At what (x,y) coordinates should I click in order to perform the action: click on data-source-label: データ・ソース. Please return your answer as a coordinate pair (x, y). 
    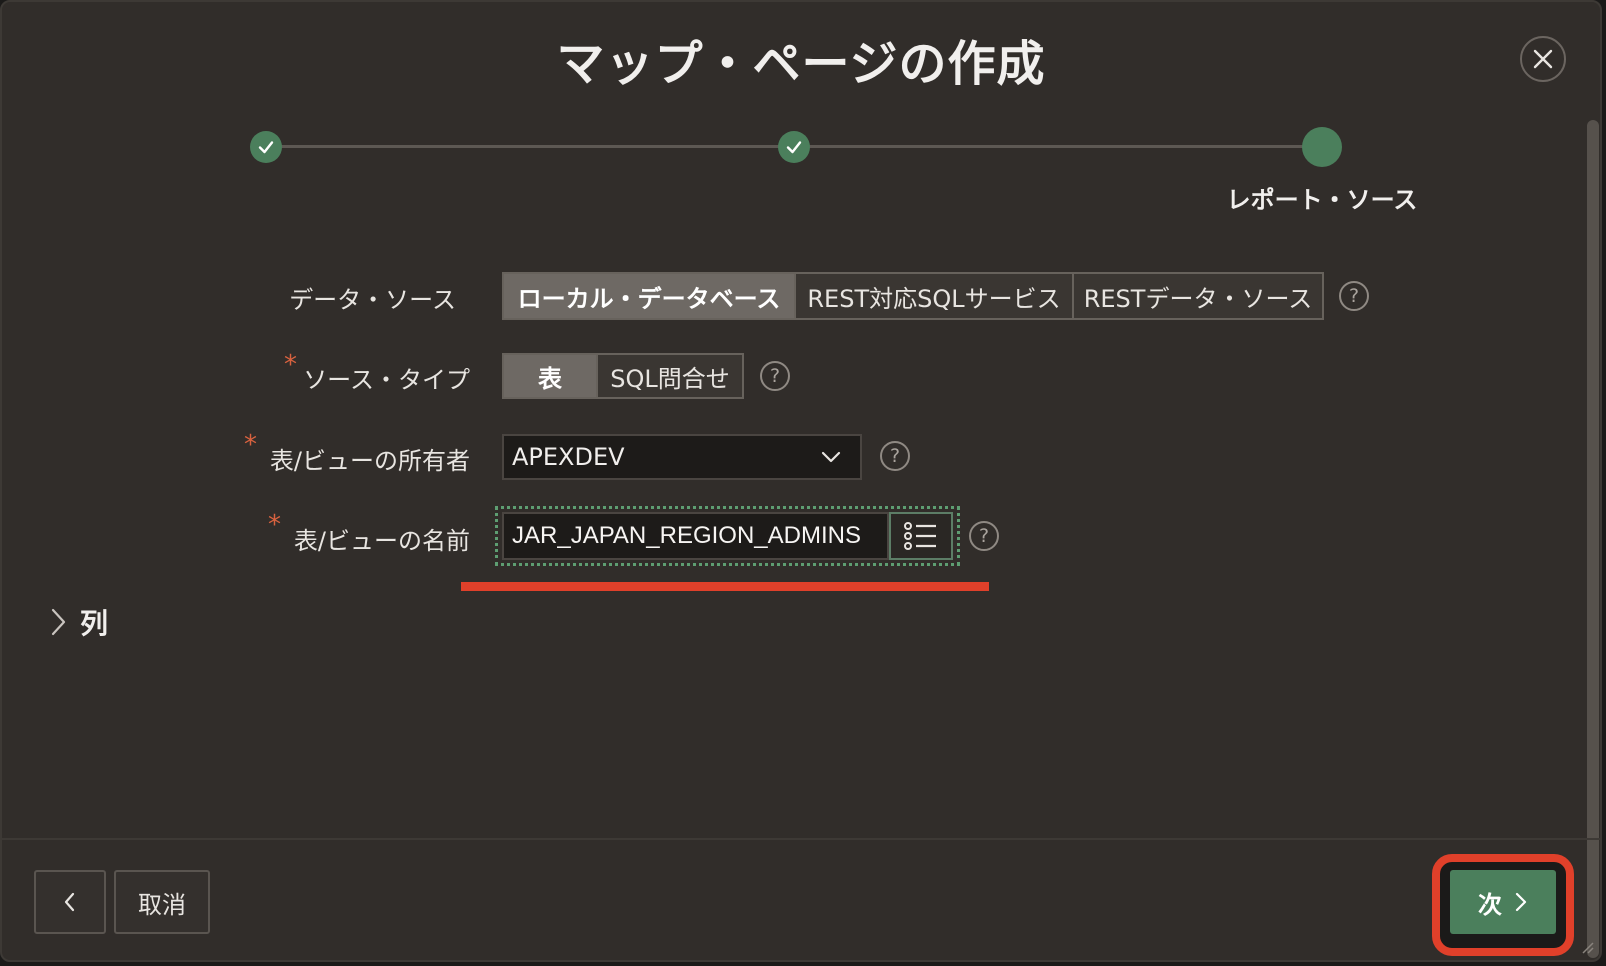
    Looking at the image, I should click on (372, 300).